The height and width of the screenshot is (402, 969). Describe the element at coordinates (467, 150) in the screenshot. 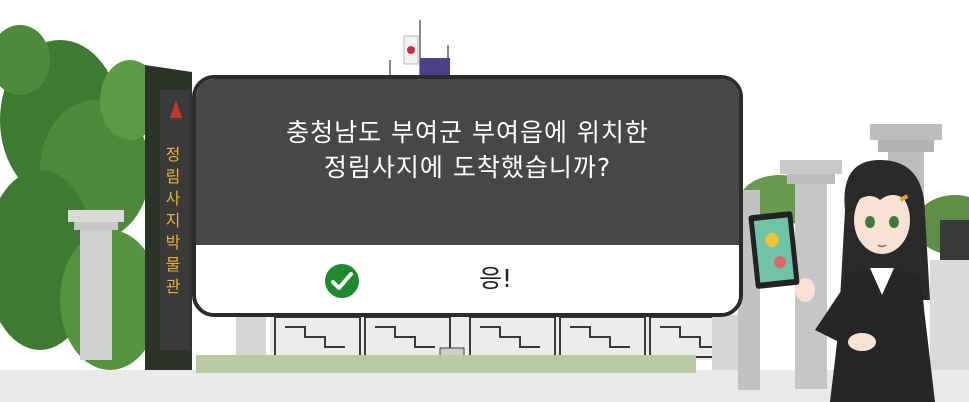

I see `dialog-question: 충청남도 부여군 부여읍에 위치한 정림사지에 도착했습니까?` at that location.